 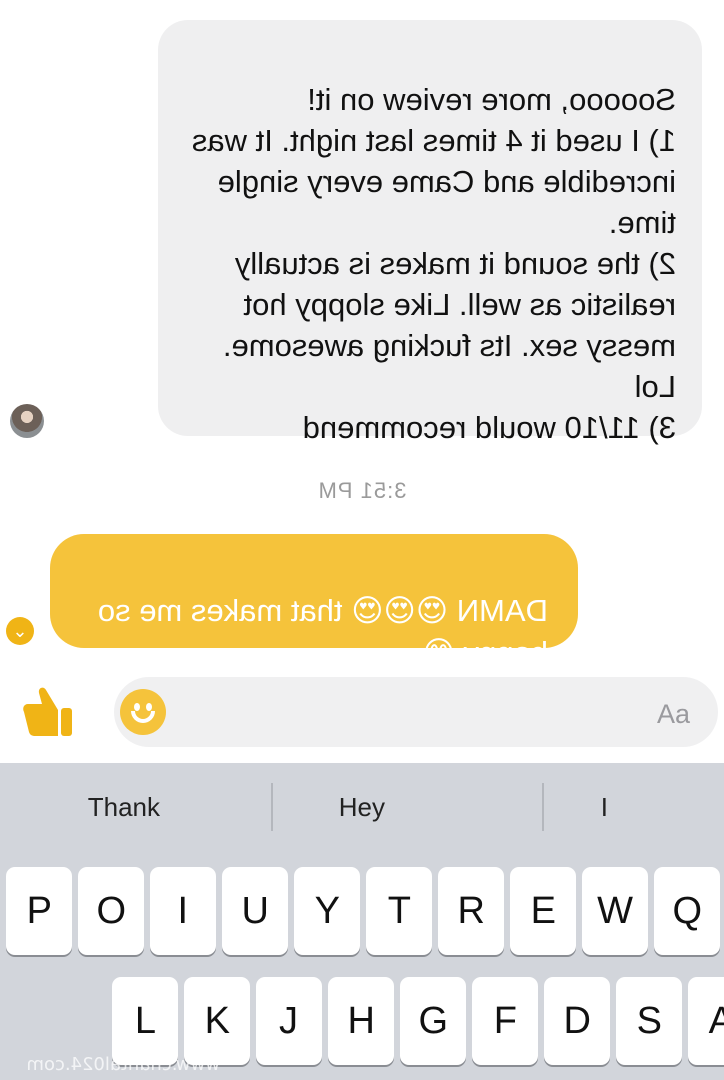 I want to click on key-p: P, so click(x=39, y=911).